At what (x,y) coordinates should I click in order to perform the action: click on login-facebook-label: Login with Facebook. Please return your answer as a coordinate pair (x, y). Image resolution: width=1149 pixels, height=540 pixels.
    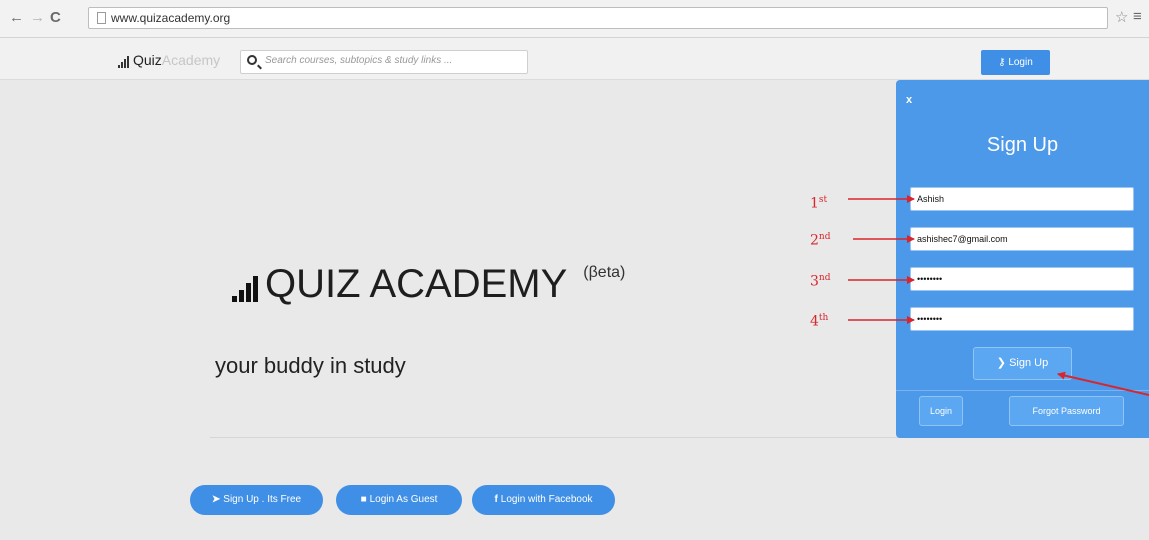
    Looking at the image, I should click on (546, 499).